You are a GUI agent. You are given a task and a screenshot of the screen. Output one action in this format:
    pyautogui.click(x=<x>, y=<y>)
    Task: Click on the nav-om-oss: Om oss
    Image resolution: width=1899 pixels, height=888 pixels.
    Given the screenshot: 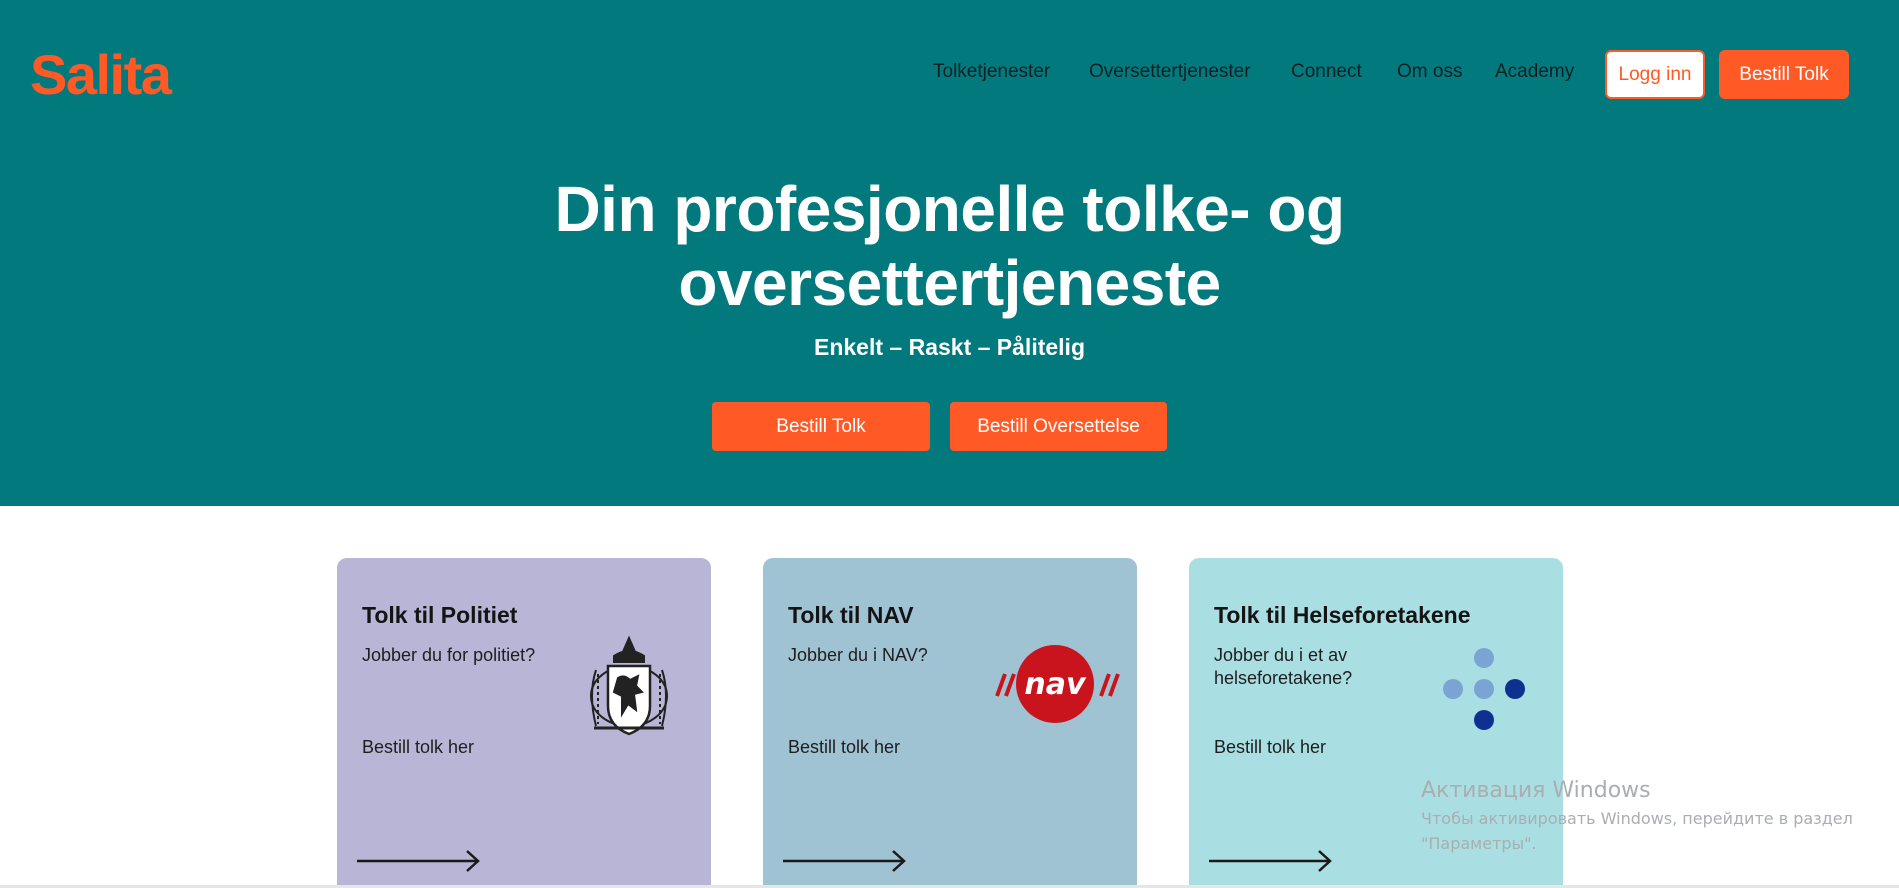 What is the action you would take?
    pyautogui.click(x=1429, y=72)
    